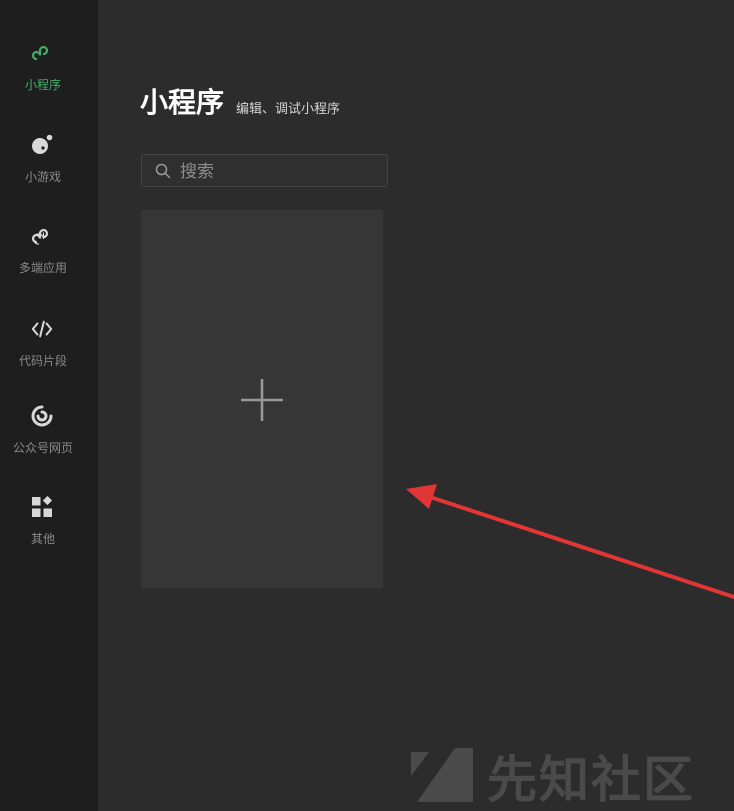  Describe the element at coordinates (163, 171) in the screenshot. I see `search-icon` at that location.